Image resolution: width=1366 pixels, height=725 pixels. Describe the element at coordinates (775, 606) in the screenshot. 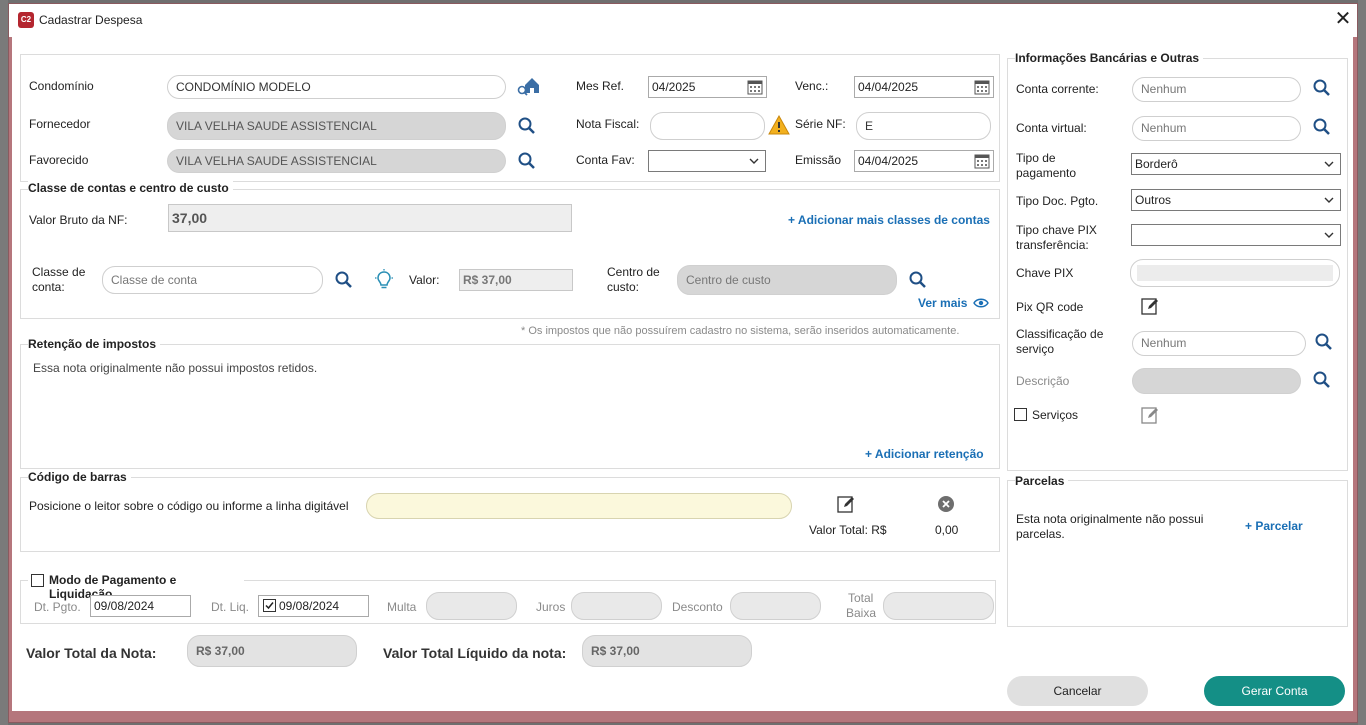

I see `desconto-field` at that location.